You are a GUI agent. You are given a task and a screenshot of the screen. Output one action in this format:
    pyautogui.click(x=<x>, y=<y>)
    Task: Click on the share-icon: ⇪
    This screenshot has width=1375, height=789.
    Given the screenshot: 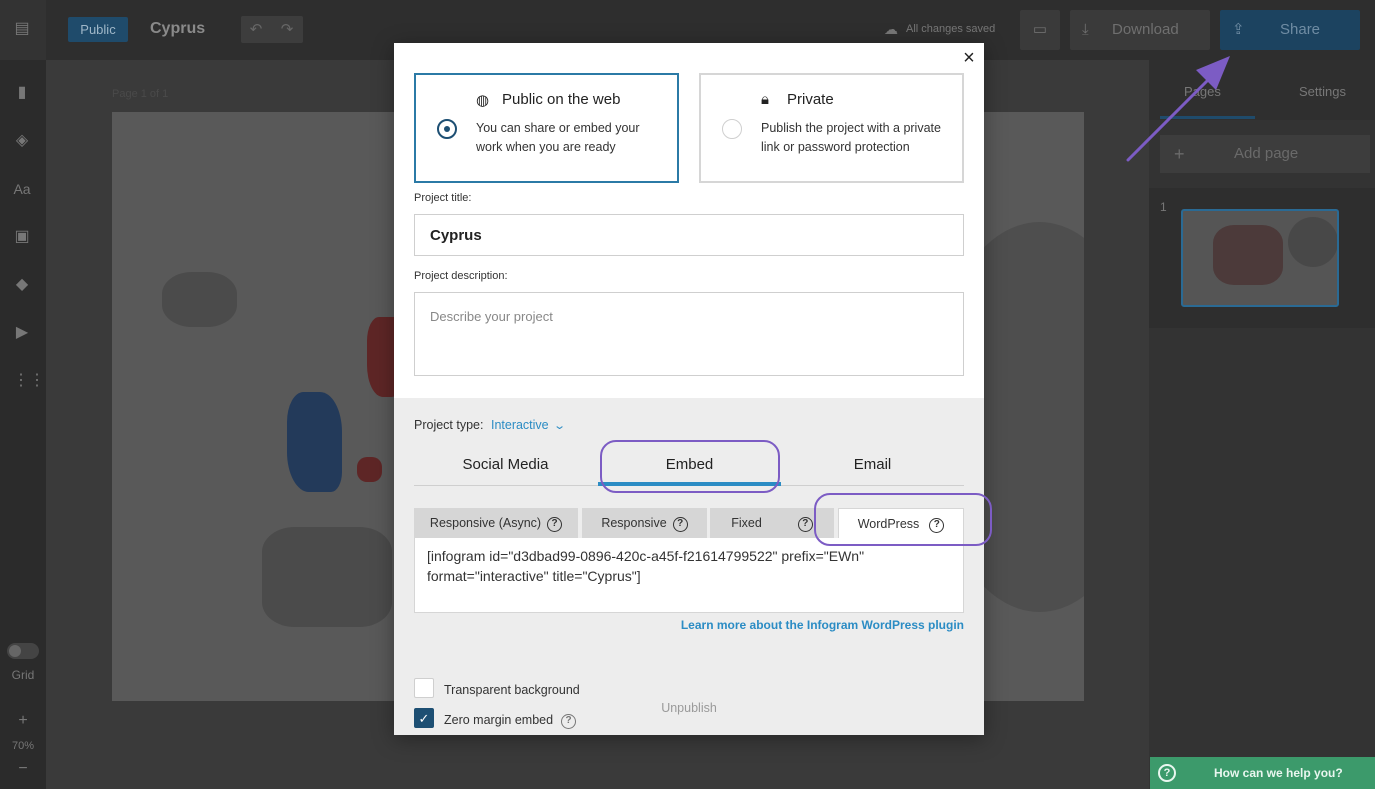 What is the action you would take?
    pyautogui.click(x=1238, y=29)
    